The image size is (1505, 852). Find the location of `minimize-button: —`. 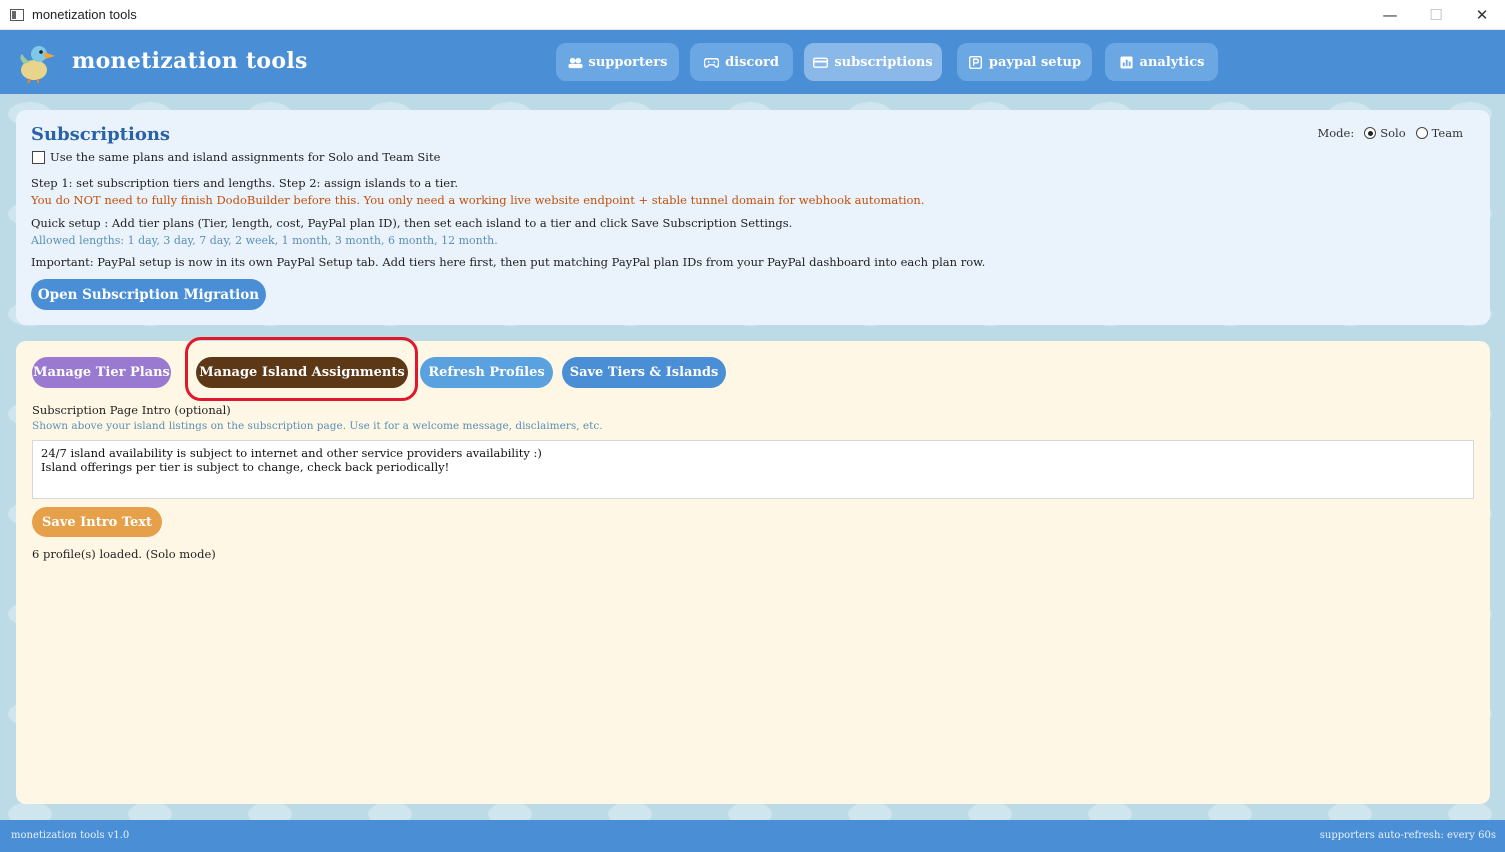

minimize-button: — is located at coordinates (1390, 15).